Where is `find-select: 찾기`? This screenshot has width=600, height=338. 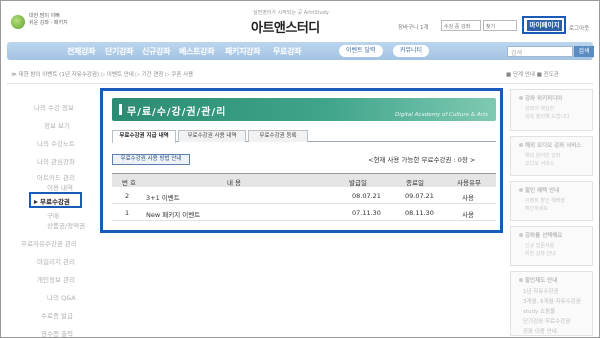 find-select: 찾기 is located at coordinates (500, 25).